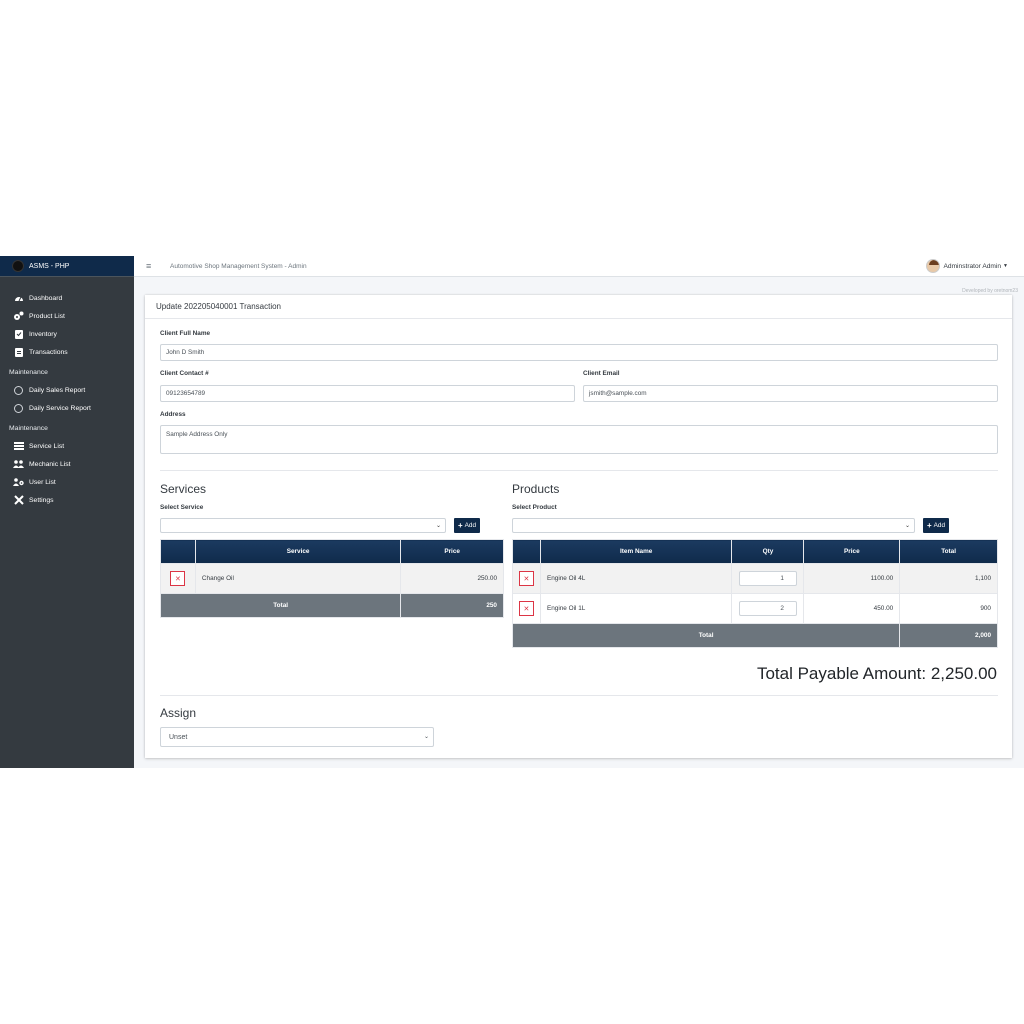  What do you see at coordinates (297, 737) in the screenshot?
I see `assign-mechanic-select: Unset ⌄` at bounding box center [297, 737].